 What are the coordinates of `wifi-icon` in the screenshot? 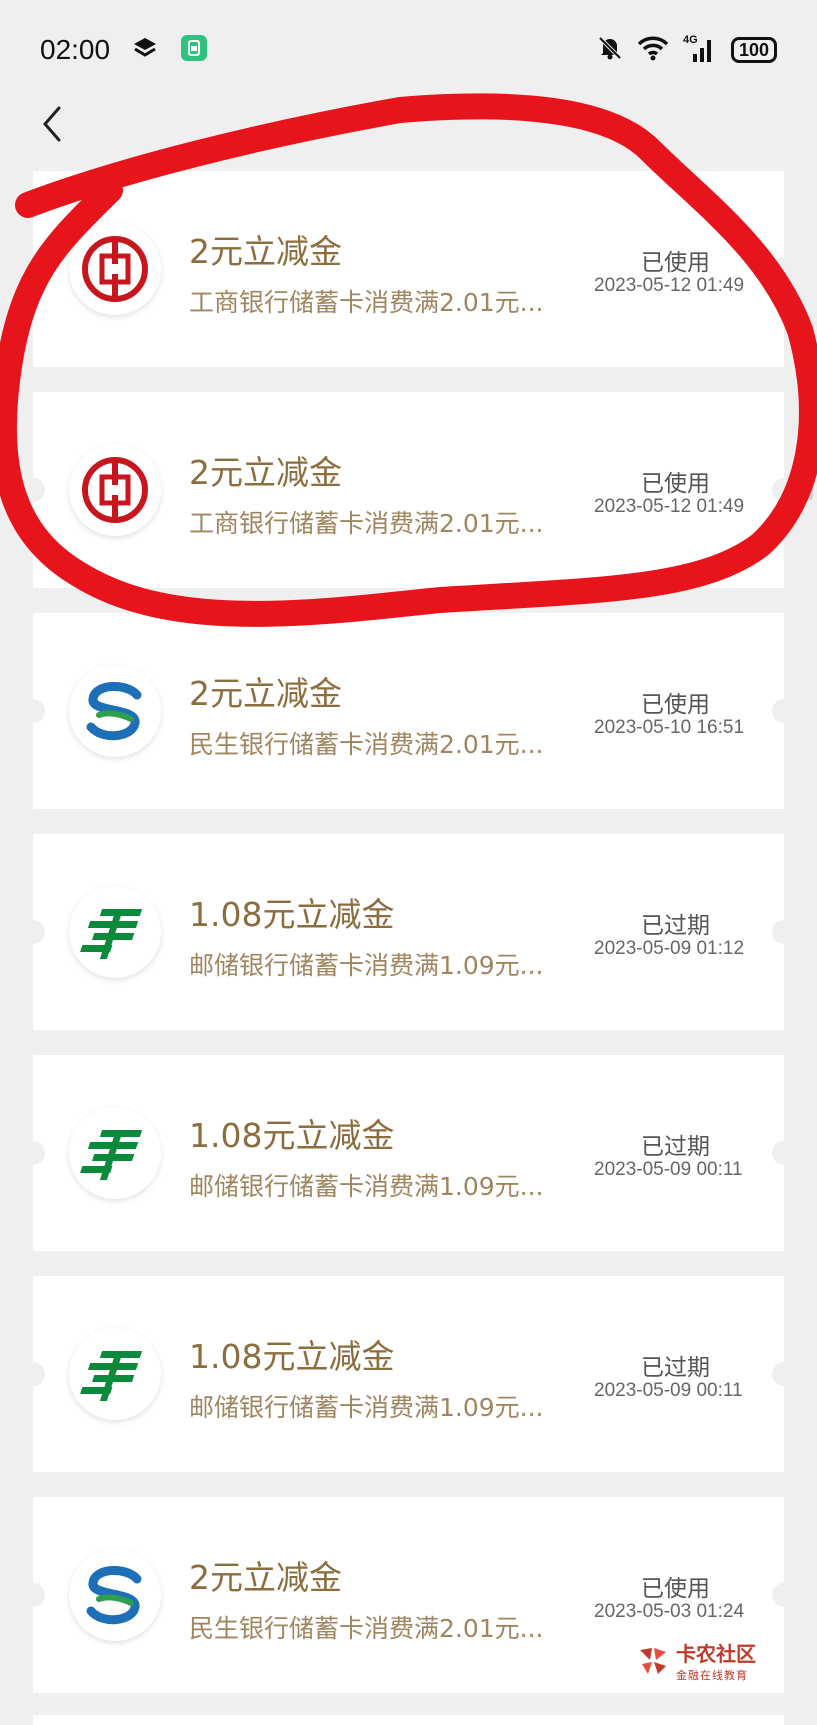 It's located at (653, 50).